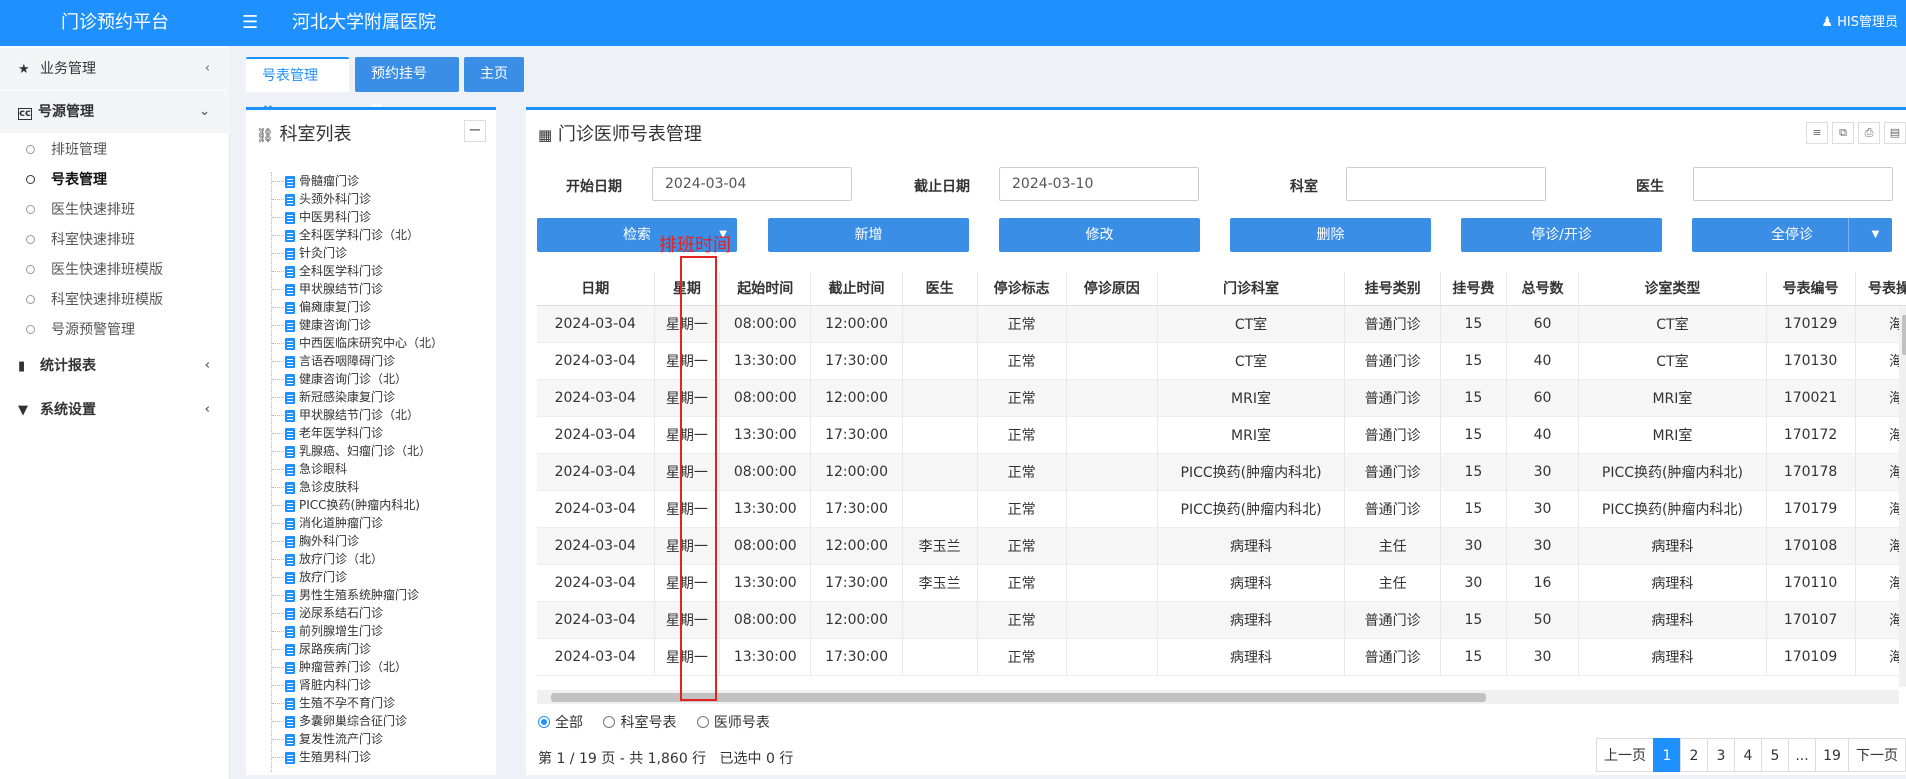 This screenshot has height=779, width=1906. I want to click on dept-tree-item: 甲状腺结节门诊, so click(327, 289).